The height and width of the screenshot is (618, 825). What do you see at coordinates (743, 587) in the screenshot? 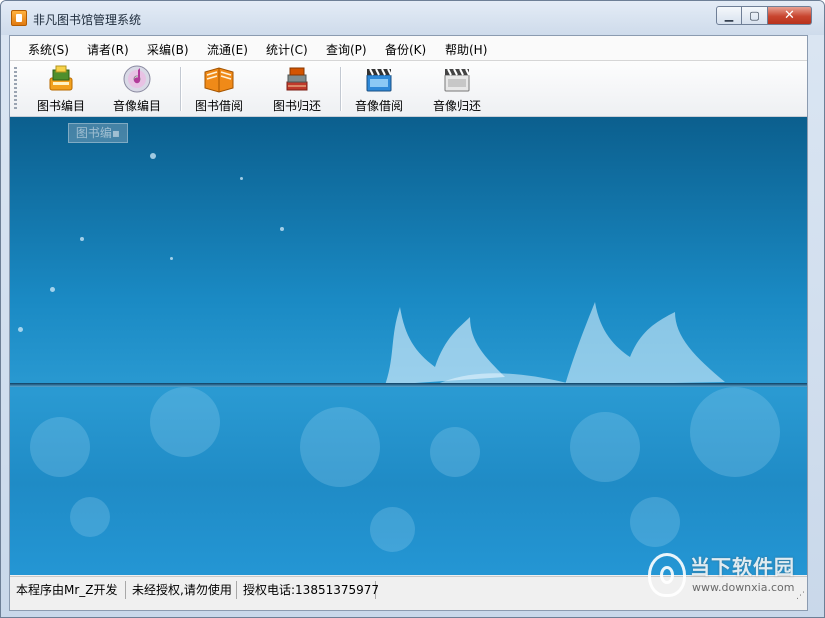
I see `watermark-url: www.downxia.com` at bounding box center [743, 587].